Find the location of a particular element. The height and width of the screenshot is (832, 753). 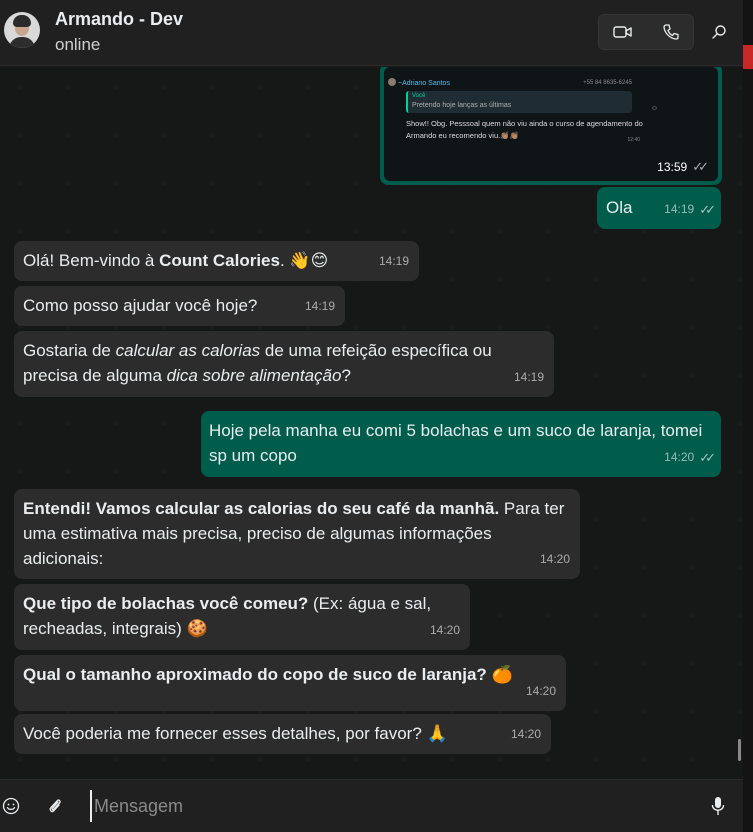

image-quote-text: Pretendo hoje lanças as últimas is located at coordinates (462, 105).